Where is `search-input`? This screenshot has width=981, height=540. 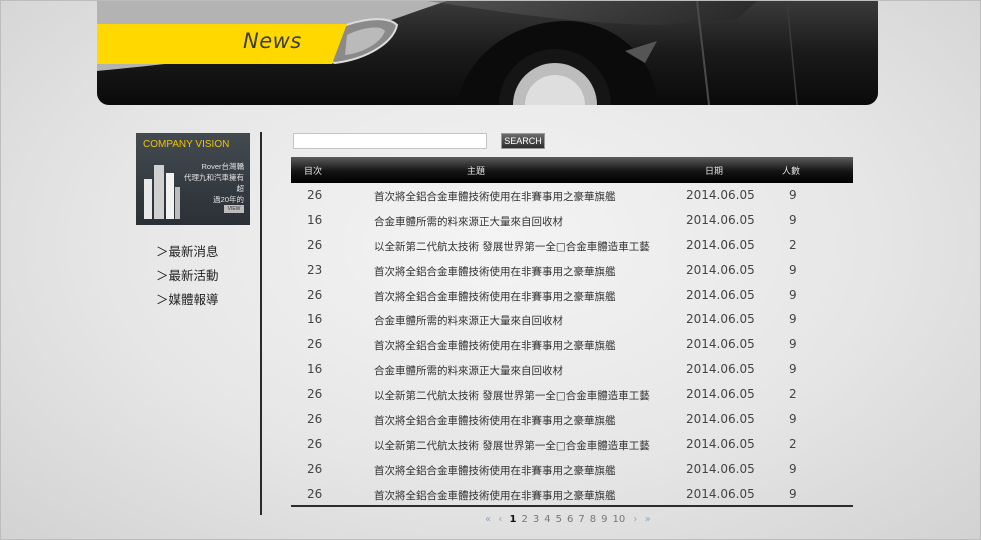 search-input is located at coordinates (390, 141).